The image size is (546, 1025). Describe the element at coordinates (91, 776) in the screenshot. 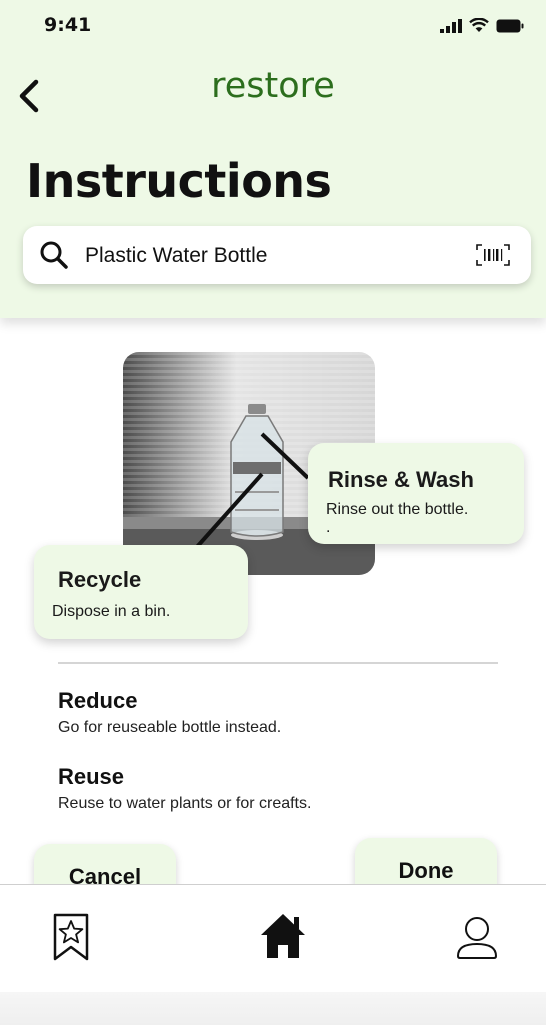

I see `tip-reuse-title: Reuse` at that location.